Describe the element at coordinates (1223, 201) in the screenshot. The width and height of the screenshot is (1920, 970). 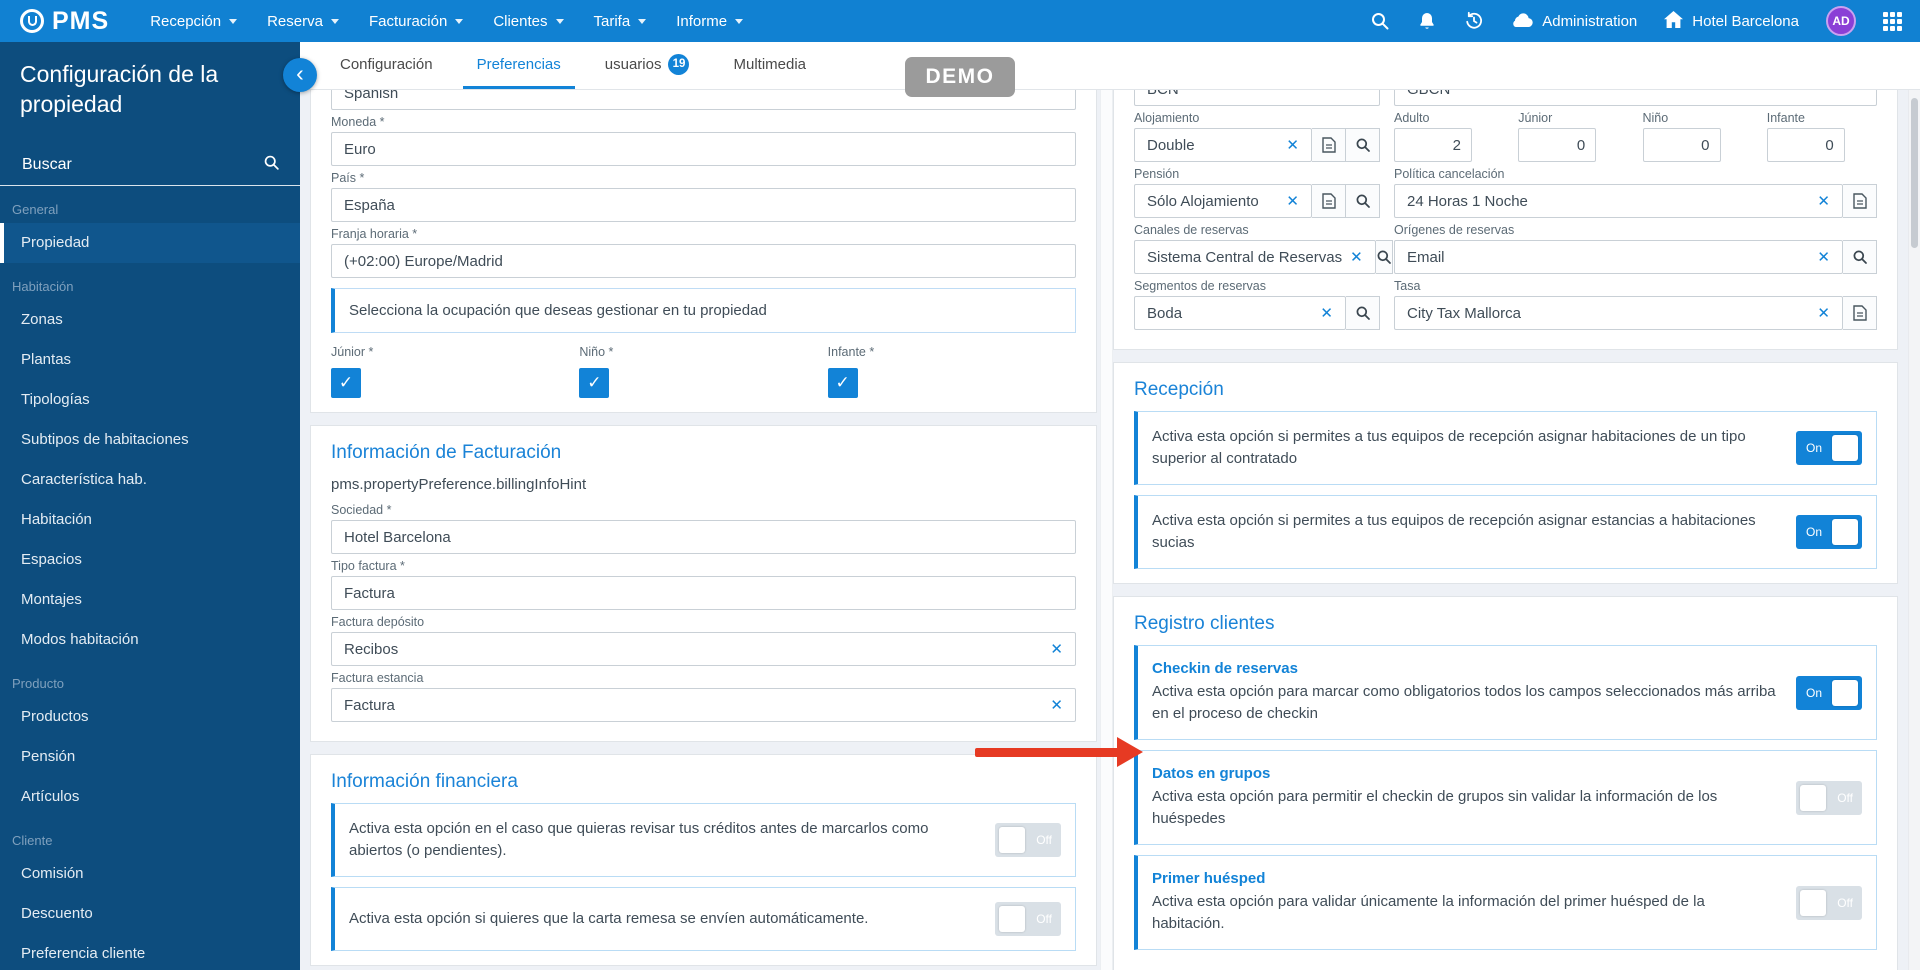
I see `pension-field: Sólo Alojamiento ✕` at that location.